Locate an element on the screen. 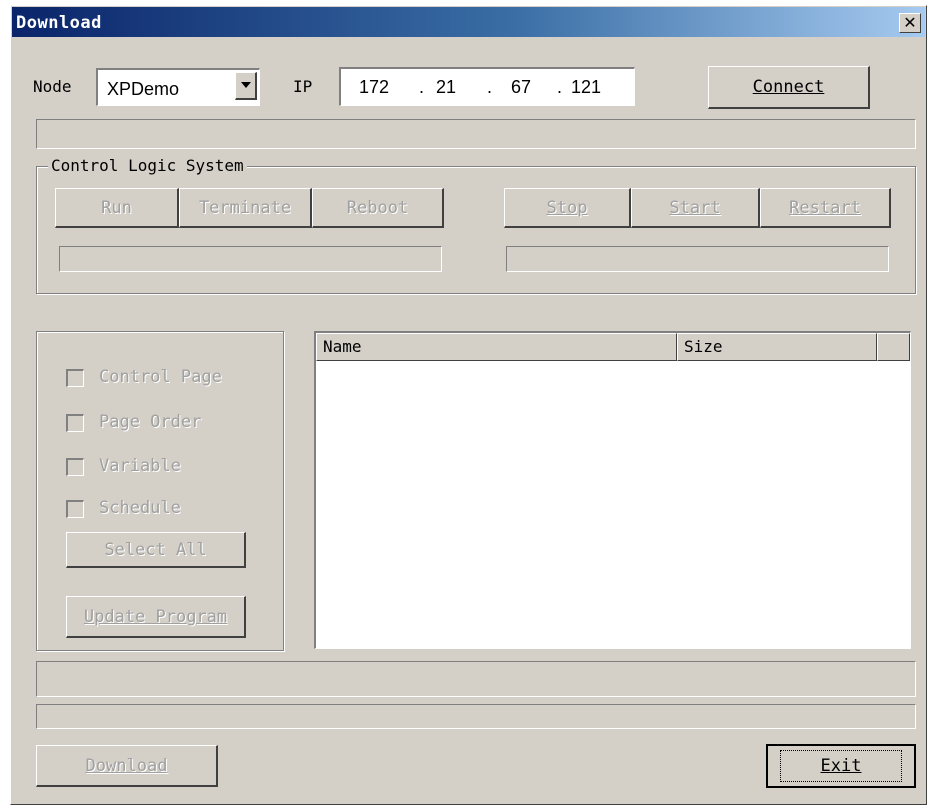 The width and height of the screenshot is (930, 811). variable-checkbox is located at coordinates (75, 467).